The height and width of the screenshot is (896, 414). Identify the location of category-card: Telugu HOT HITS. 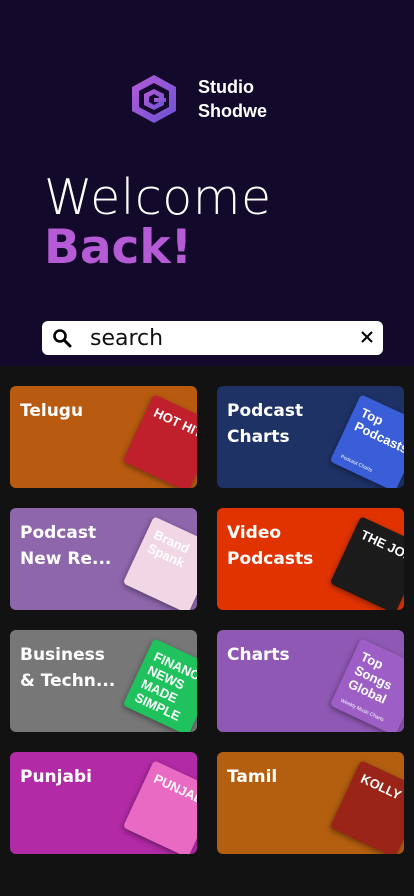
(103, 437).